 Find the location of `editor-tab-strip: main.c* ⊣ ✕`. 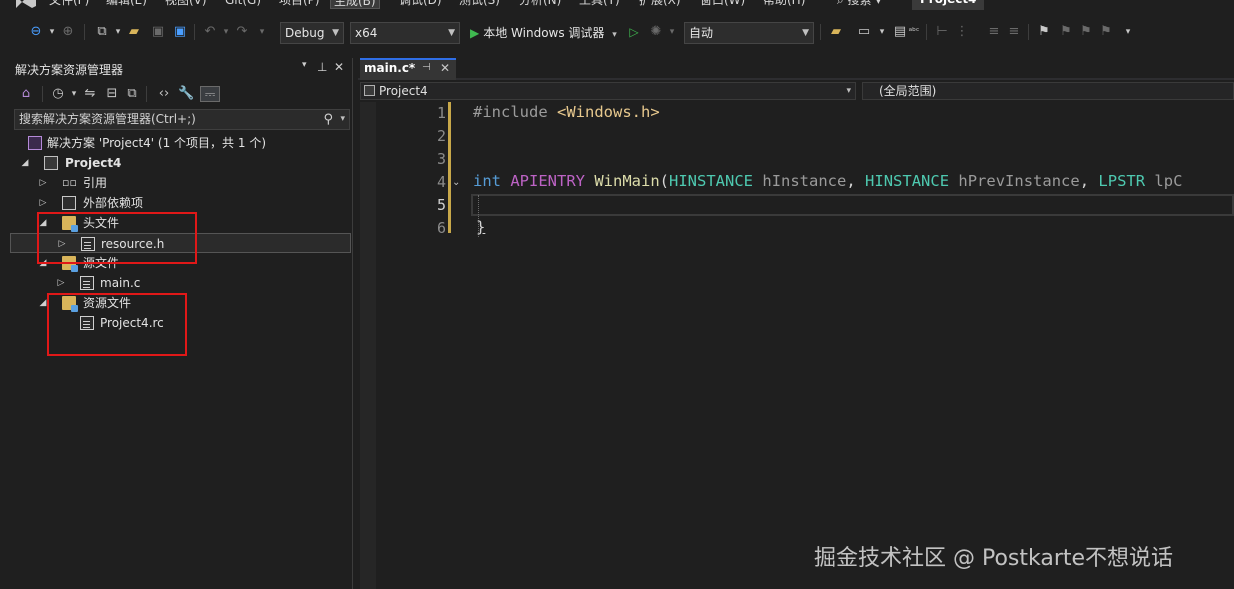

editor-tab-strip: main.c* ⊣ ✕ is located at coordinates (796, 69).